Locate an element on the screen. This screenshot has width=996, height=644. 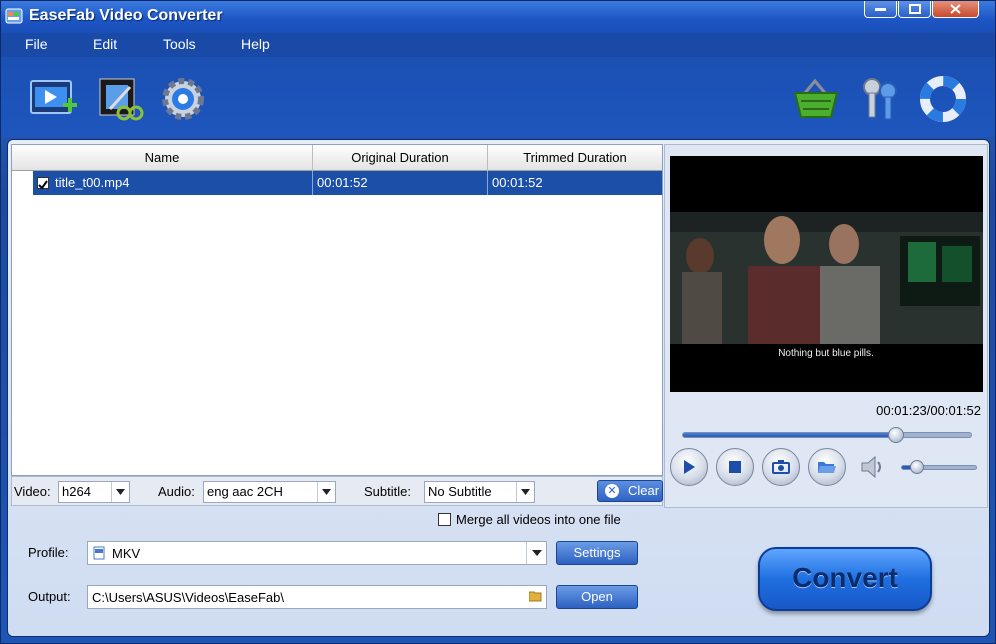
play-button is located at coordinates (689, 467).